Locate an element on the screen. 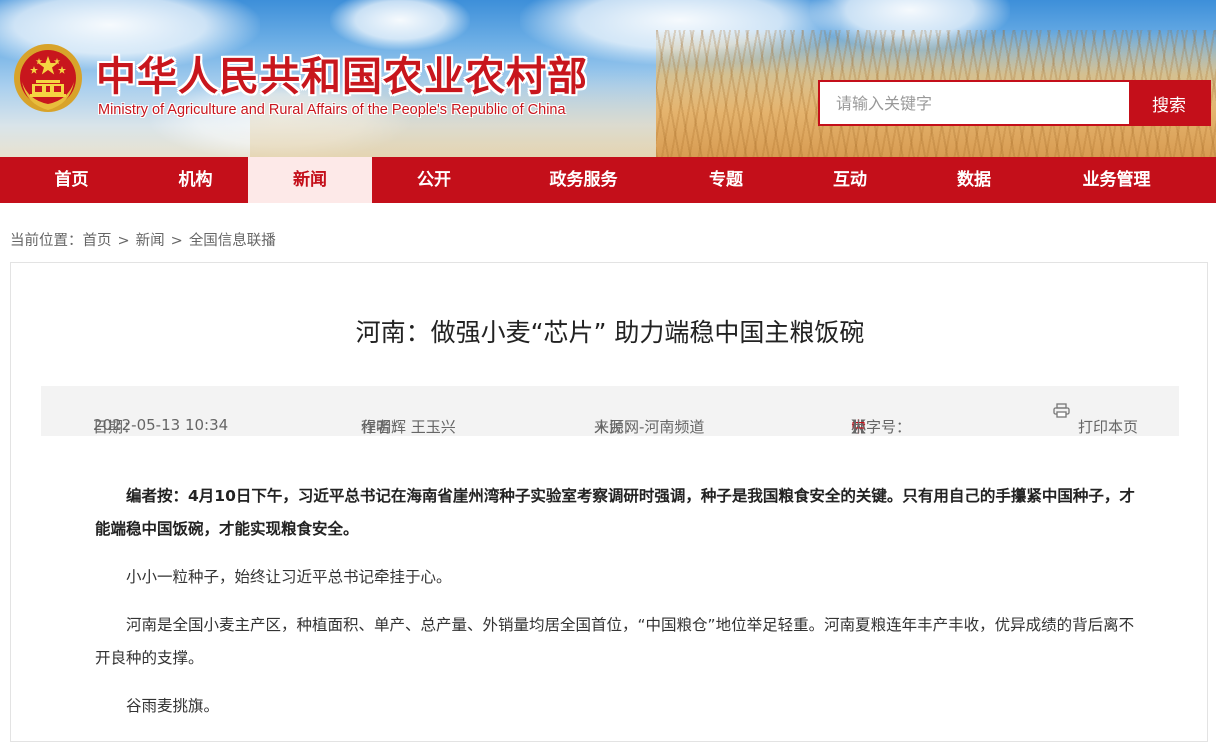  nav-item-interaction: 互动 is located at coordinates (850, 180).